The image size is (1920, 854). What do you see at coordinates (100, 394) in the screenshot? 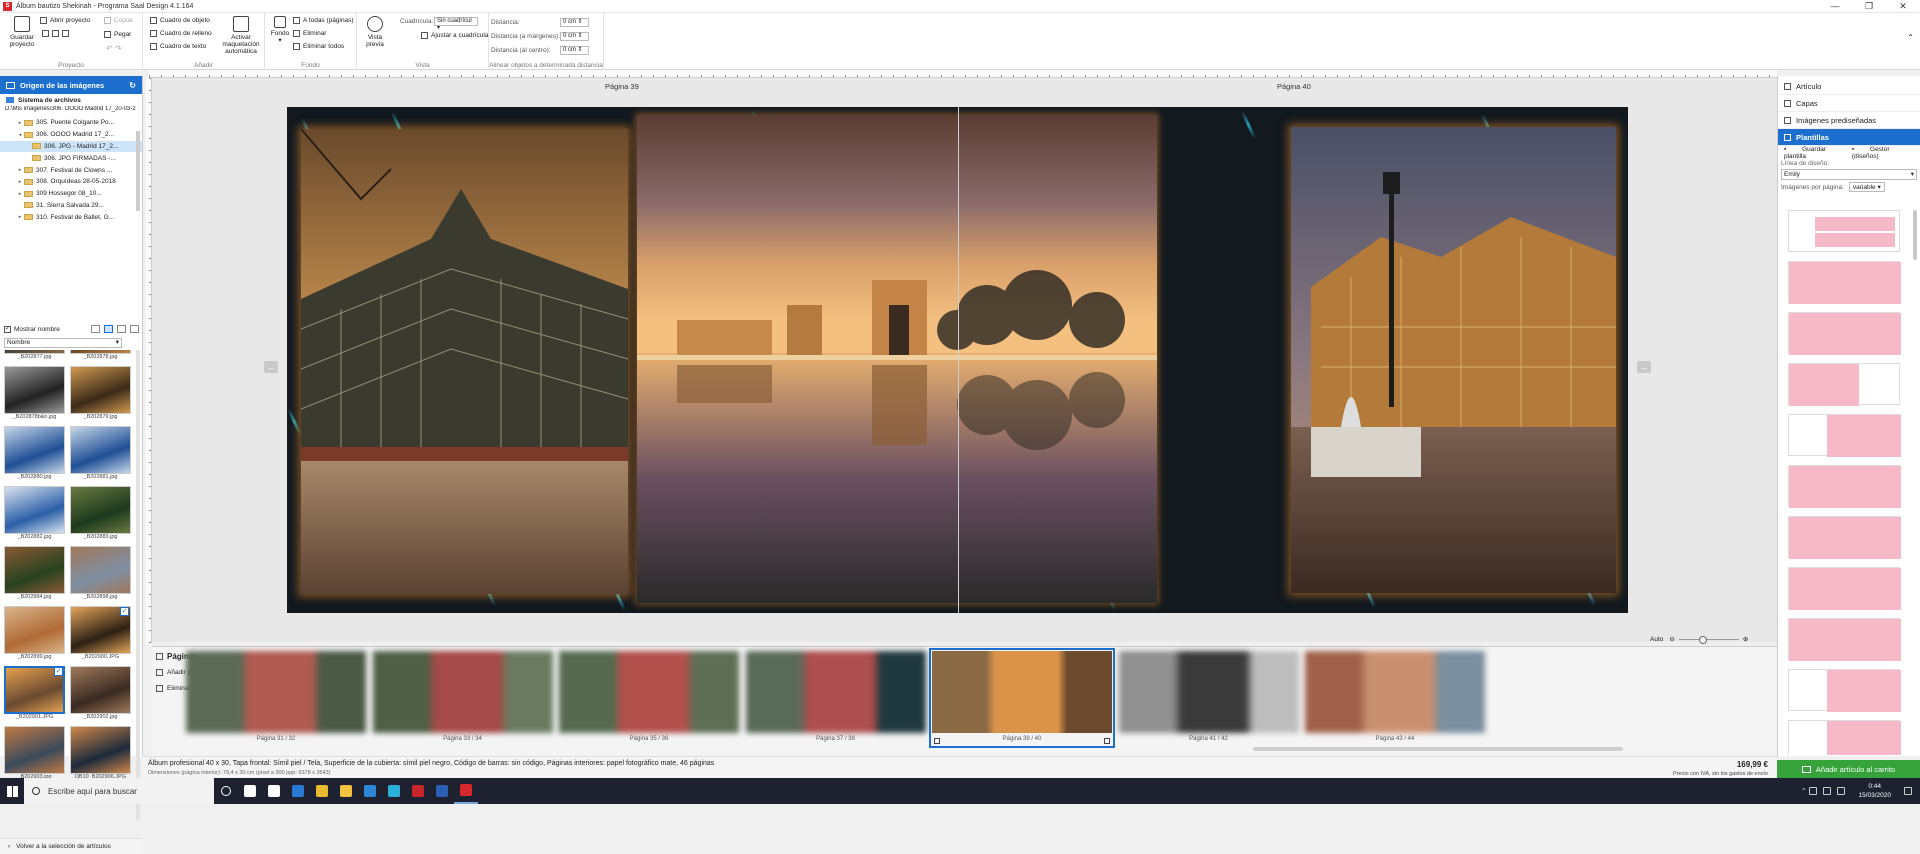
I see `image-thumbnail: _B202879.jpg` at bounding box center [100, 394].